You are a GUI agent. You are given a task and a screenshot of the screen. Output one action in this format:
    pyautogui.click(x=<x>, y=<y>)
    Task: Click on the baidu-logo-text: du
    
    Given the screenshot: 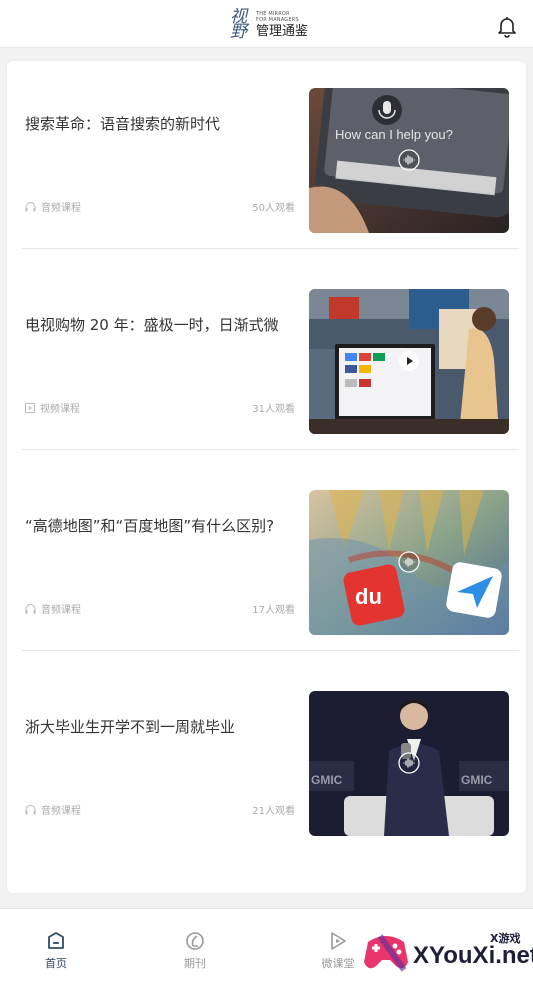 What is the action you would take?
    pyautogui.click(x=368, y=596)
    